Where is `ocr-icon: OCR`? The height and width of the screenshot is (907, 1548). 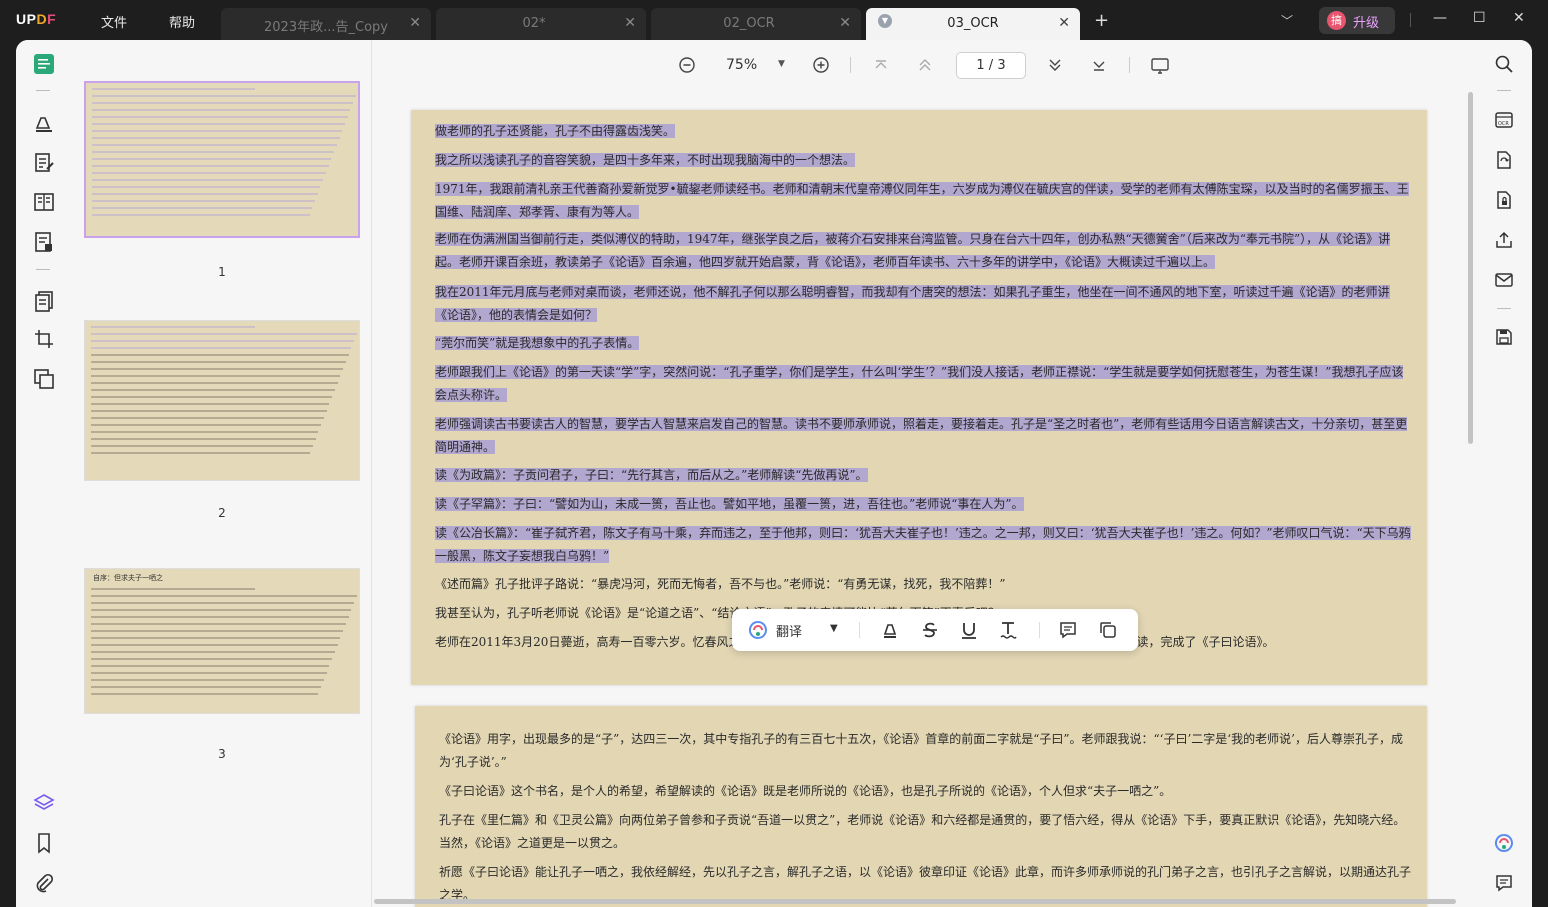 ocr-icon: OCR is located at coordinates (1504, 120).